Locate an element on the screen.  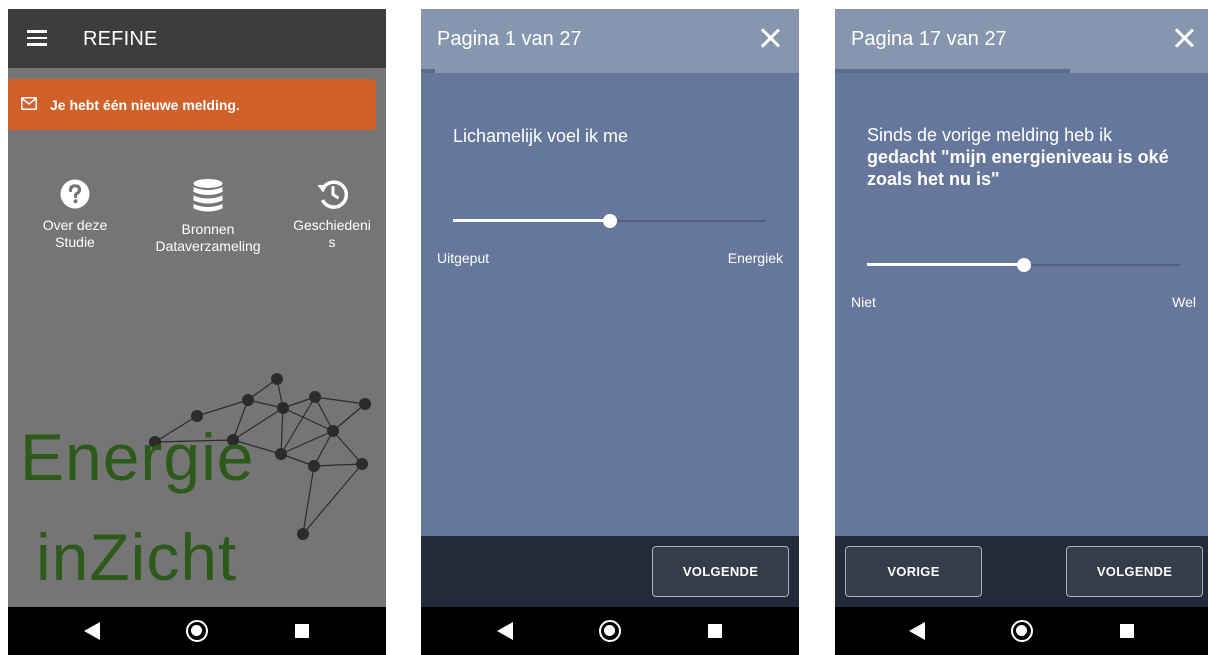
logo-text-energie: Energie is located at coordinates (137, 457).